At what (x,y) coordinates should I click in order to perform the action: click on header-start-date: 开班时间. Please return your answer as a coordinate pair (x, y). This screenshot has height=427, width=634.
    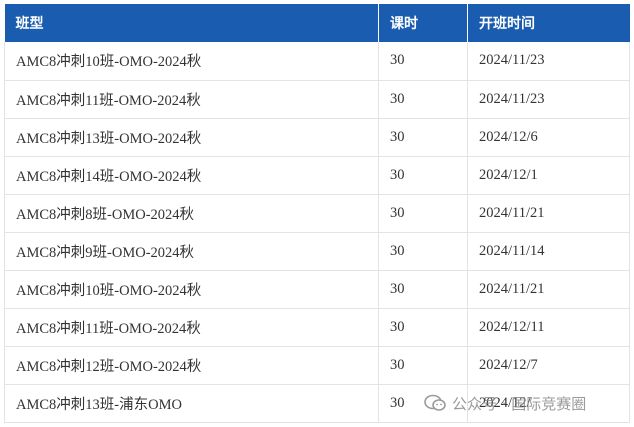
    Looking at the image, I should click on (548, 23).